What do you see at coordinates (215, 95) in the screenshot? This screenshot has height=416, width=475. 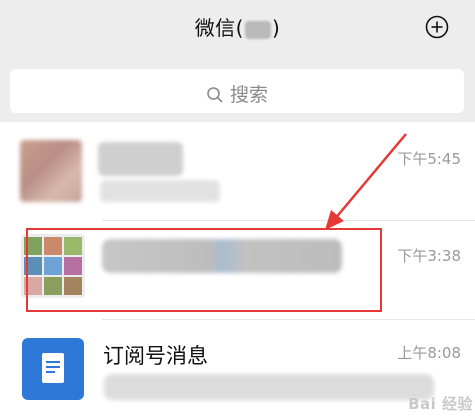 I see `search-icon` at bounding box center [215, 95].